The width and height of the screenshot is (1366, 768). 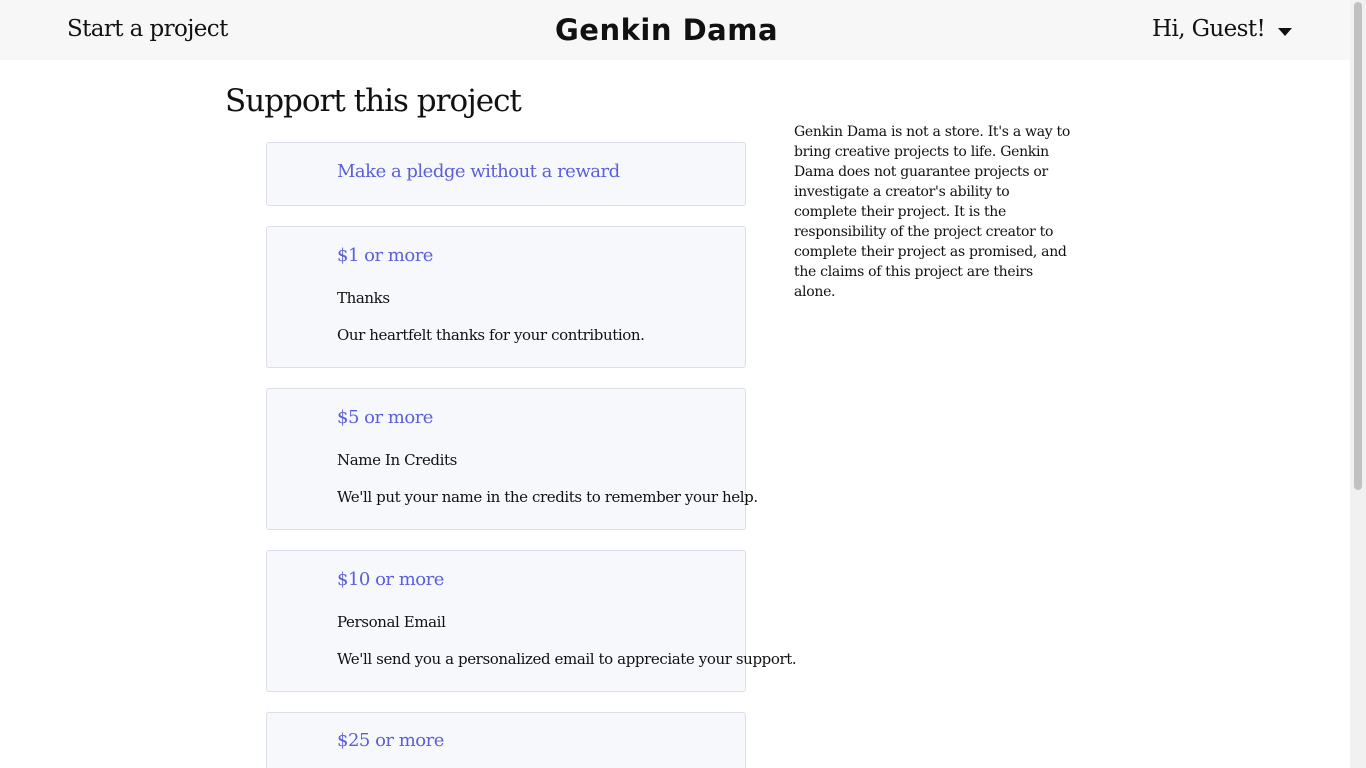 What do you see at coordinates (390, 580) in the screenshot?
I see `reward-amount: $10 or more` at bounding box center [390, 580].